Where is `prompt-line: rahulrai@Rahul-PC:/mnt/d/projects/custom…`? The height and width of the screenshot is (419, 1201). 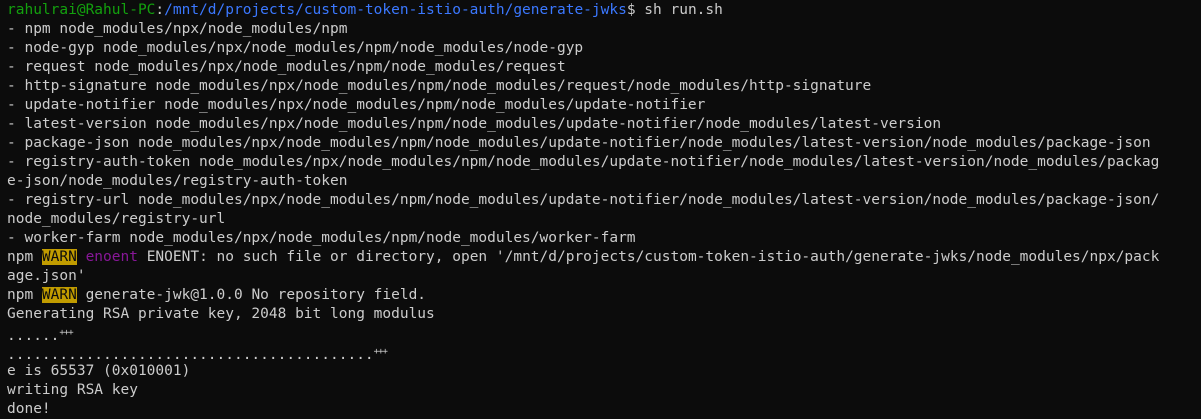 prompt-line: rahulrai@Rahul-PC:/mnt/d/projects/custom… is located at coordinates (604, 10).